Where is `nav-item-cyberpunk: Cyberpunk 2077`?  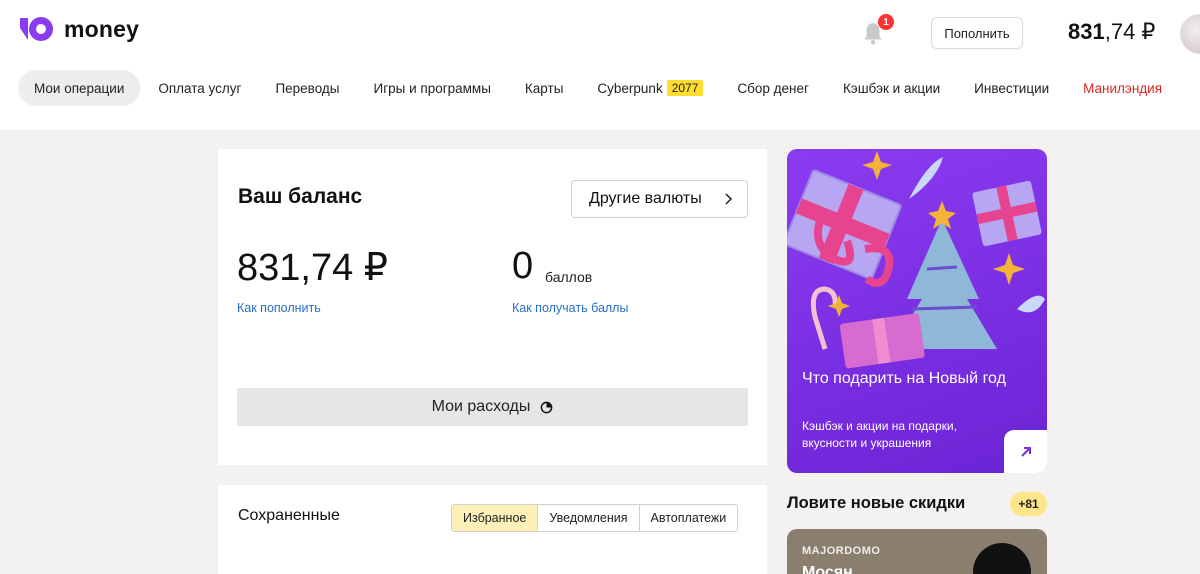
nav-item-cyberpunk: Cyberpunk 2077 is located at coordinates (650, 88).